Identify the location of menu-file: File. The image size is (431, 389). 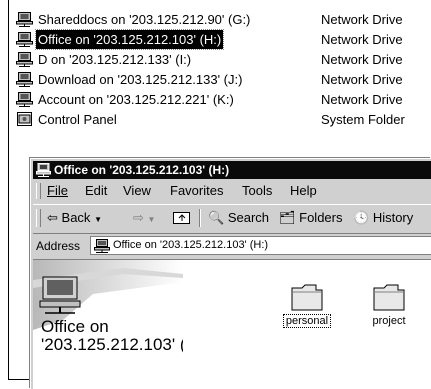
(57, 191).